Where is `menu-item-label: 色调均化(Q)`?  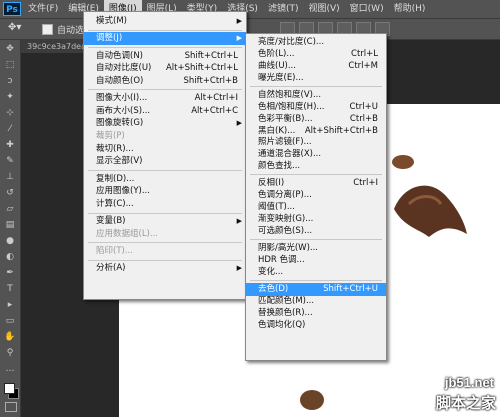 menu-item-label: 色调均化(Q) is located at coordinates (282, 324).